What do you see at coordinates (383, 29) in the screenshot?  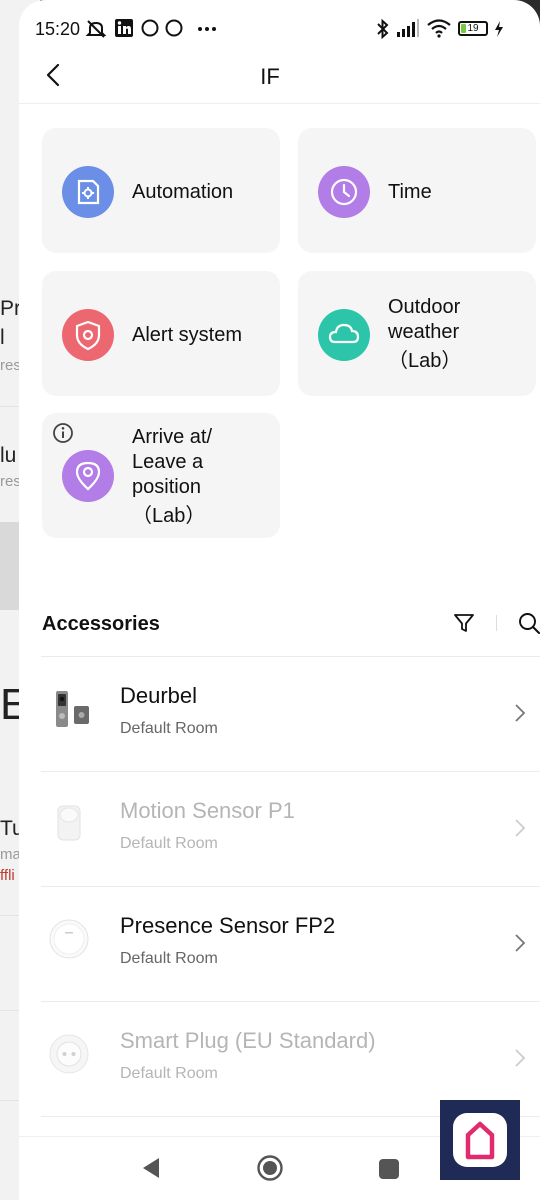 I see `bluetooth-icon` at bounding box center [383, 29].